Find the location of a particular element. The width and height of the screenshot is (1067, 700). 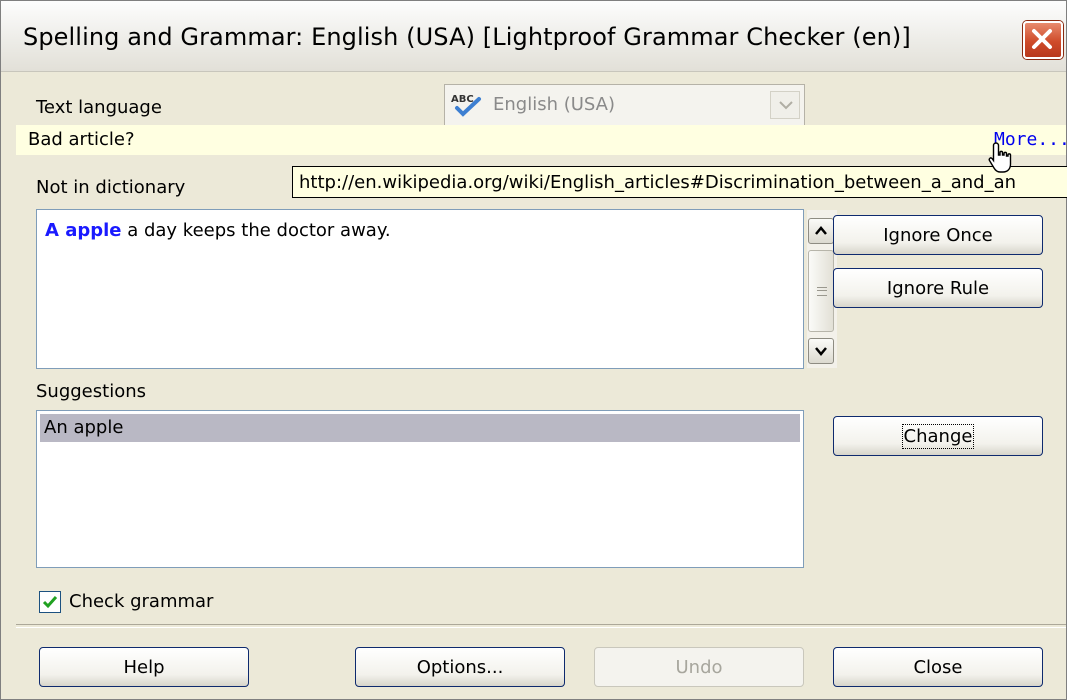

sentence-text: A apple a day keeps the doctor away. is located at coordinates (218, 230).